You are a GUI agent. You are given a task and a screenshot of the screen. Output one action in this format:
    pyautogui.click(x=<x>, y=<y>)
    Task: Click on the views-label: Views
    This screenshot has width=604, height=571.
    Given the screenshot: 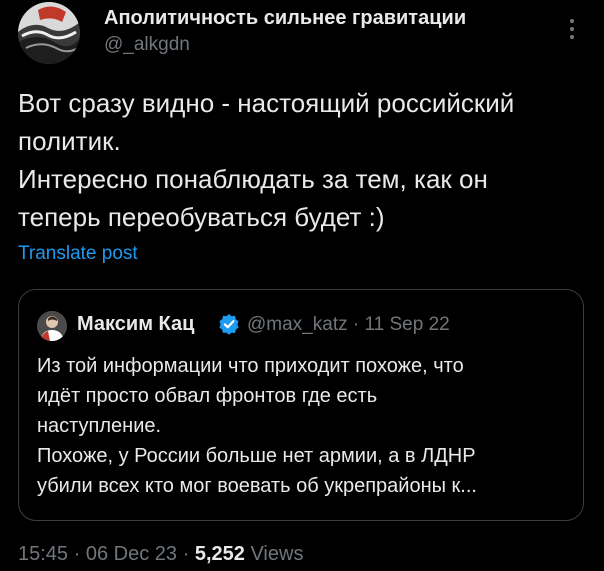 What is the action you would take?
    pyautogui.click(x=277, y=554)
    